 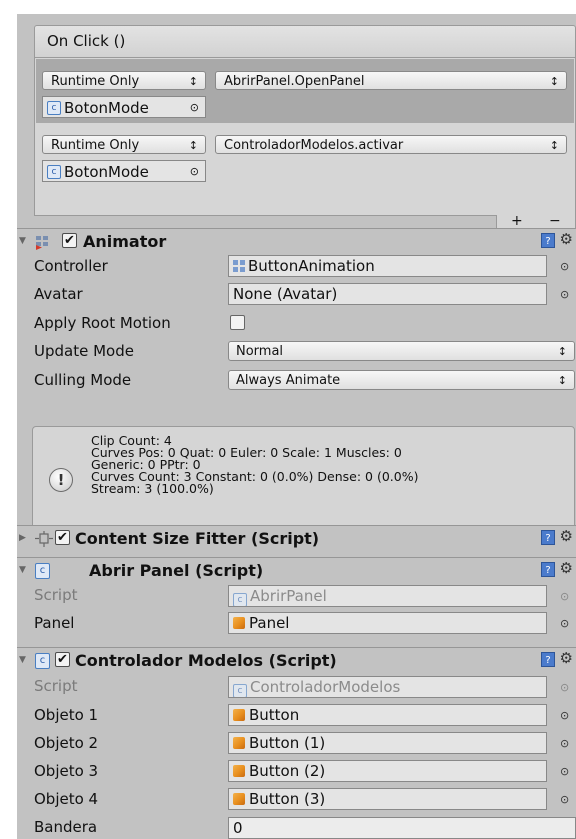 I want to click on objeto-1-label: Objeto 1, so click(x=66, y=715).